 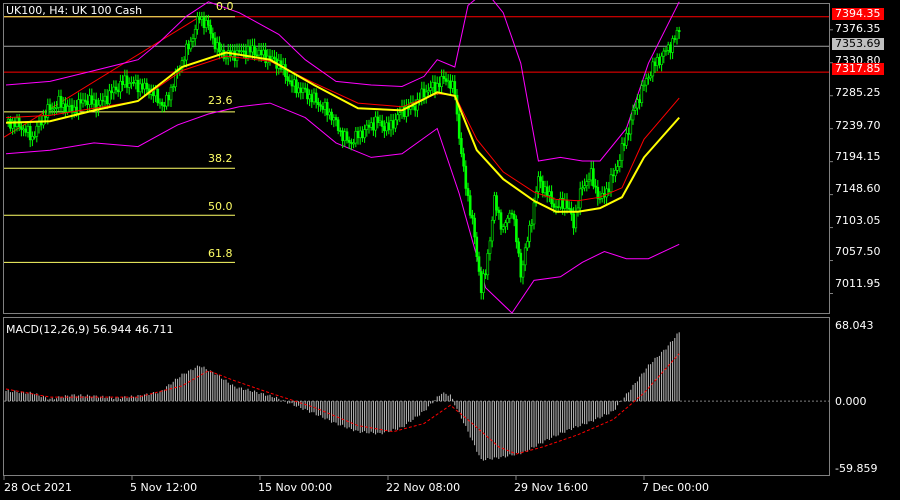 I want to click on price-tick: 7285.25, so click(x=858, y=92).